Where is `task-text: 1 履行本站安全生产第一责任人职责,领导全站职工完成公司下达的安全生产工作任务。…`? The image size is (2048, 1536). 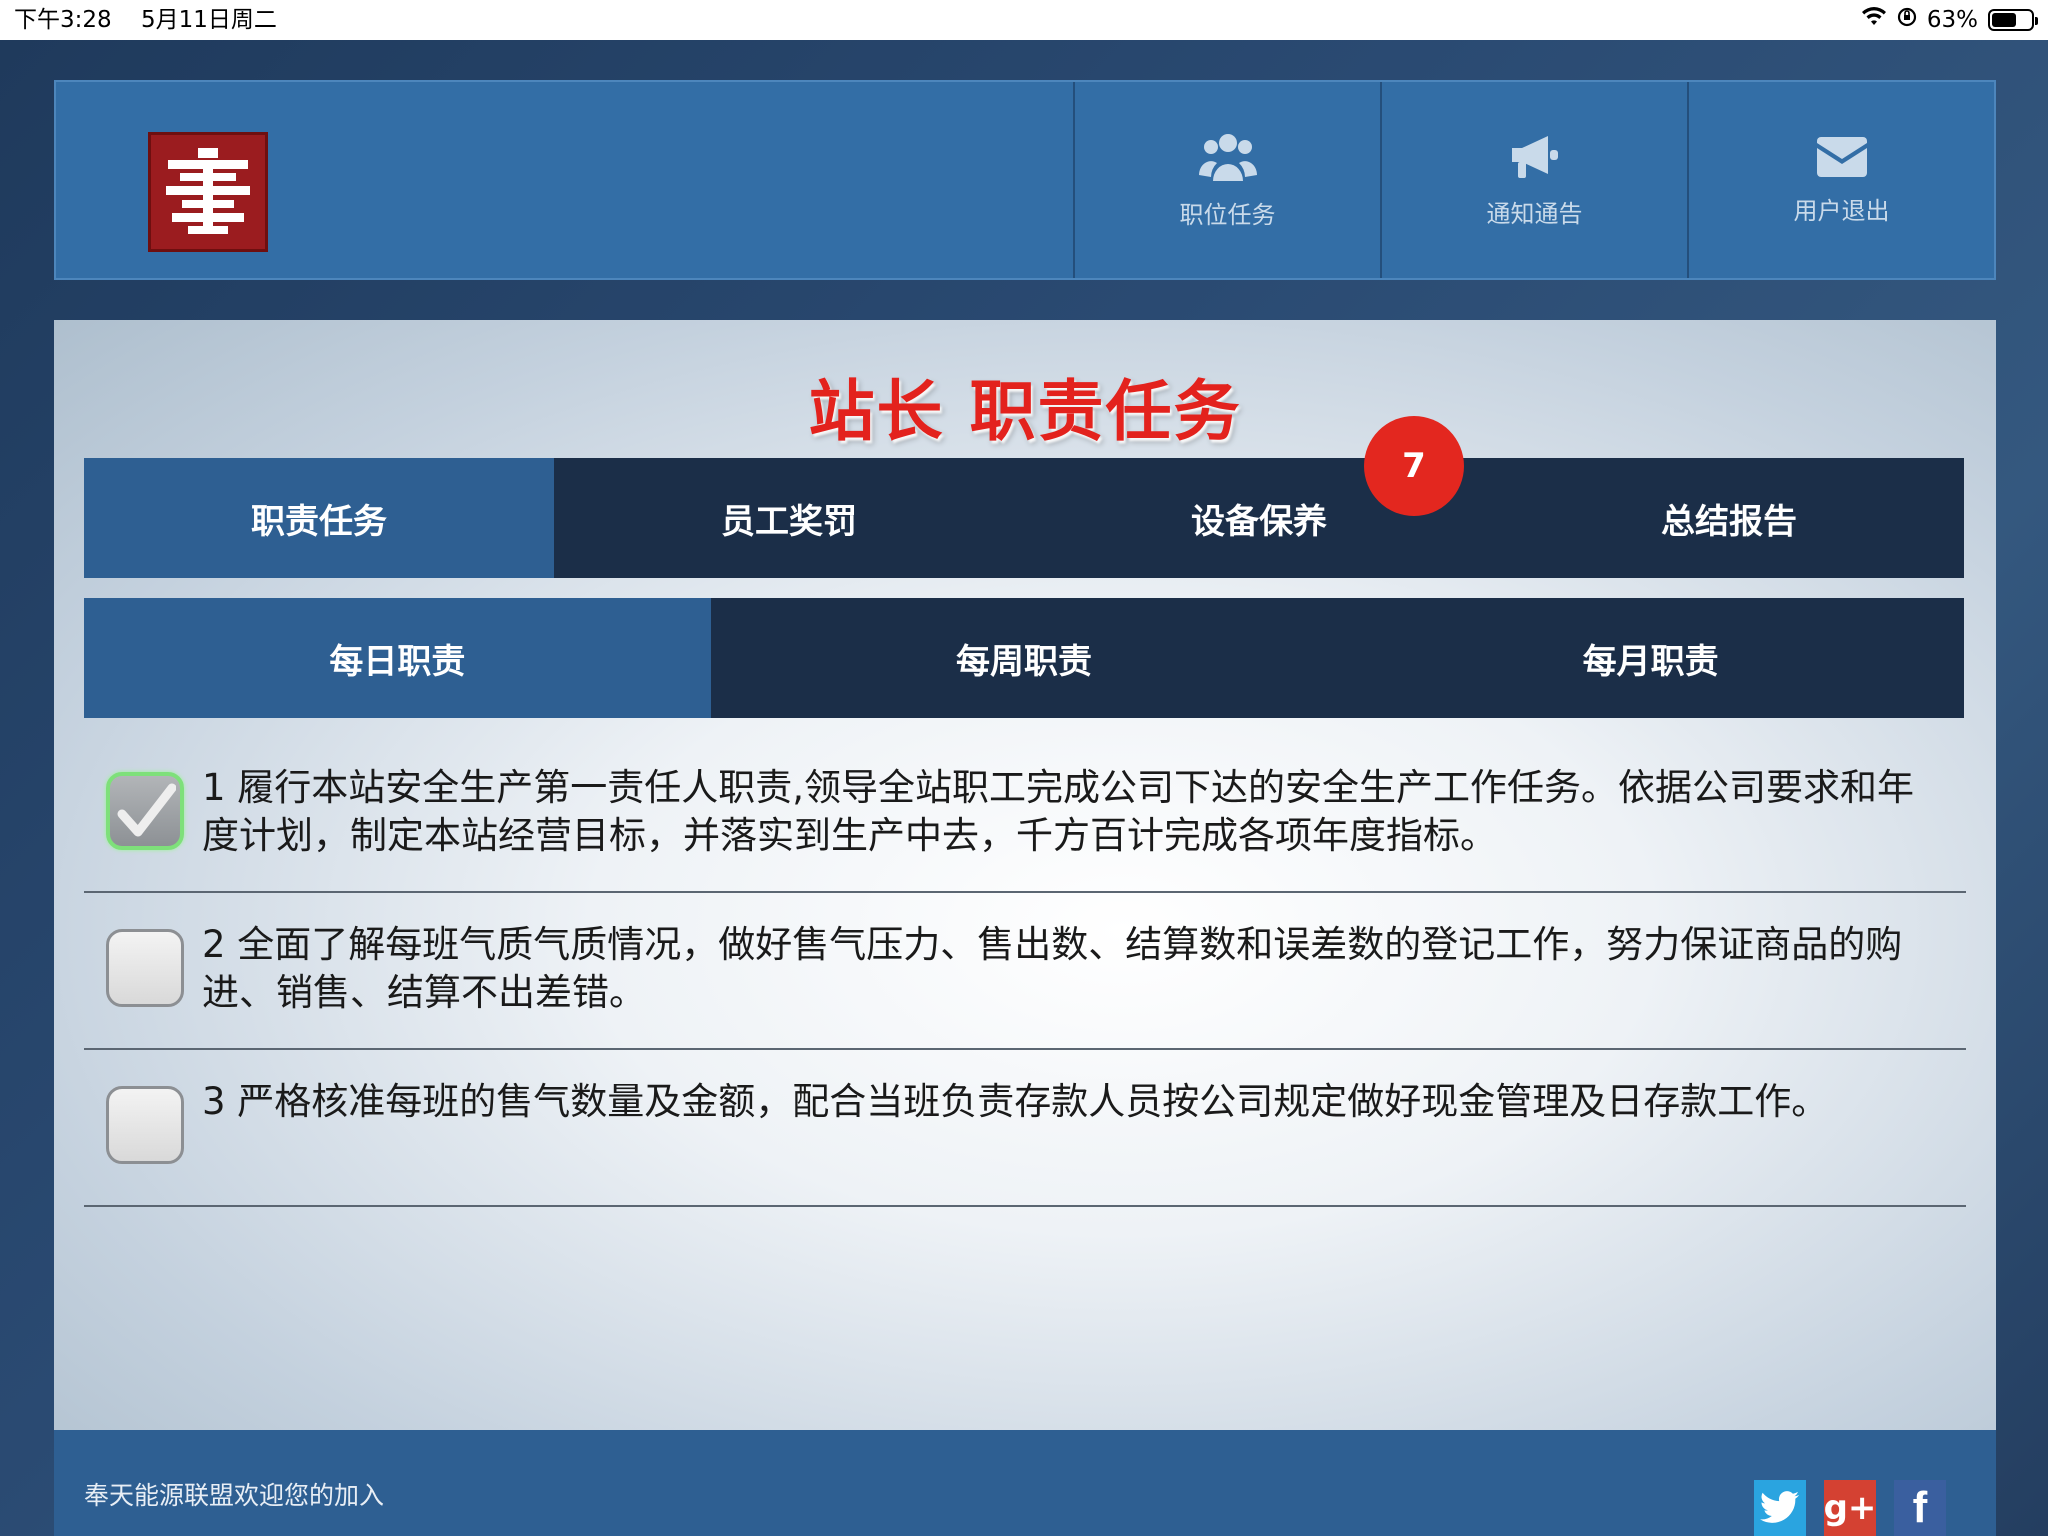 task-text: 1 履行本站安全生产第一责任人职责,领导全站职工完成公司下达的安全生产工作任务。… is located at coordinates (1058, 811).